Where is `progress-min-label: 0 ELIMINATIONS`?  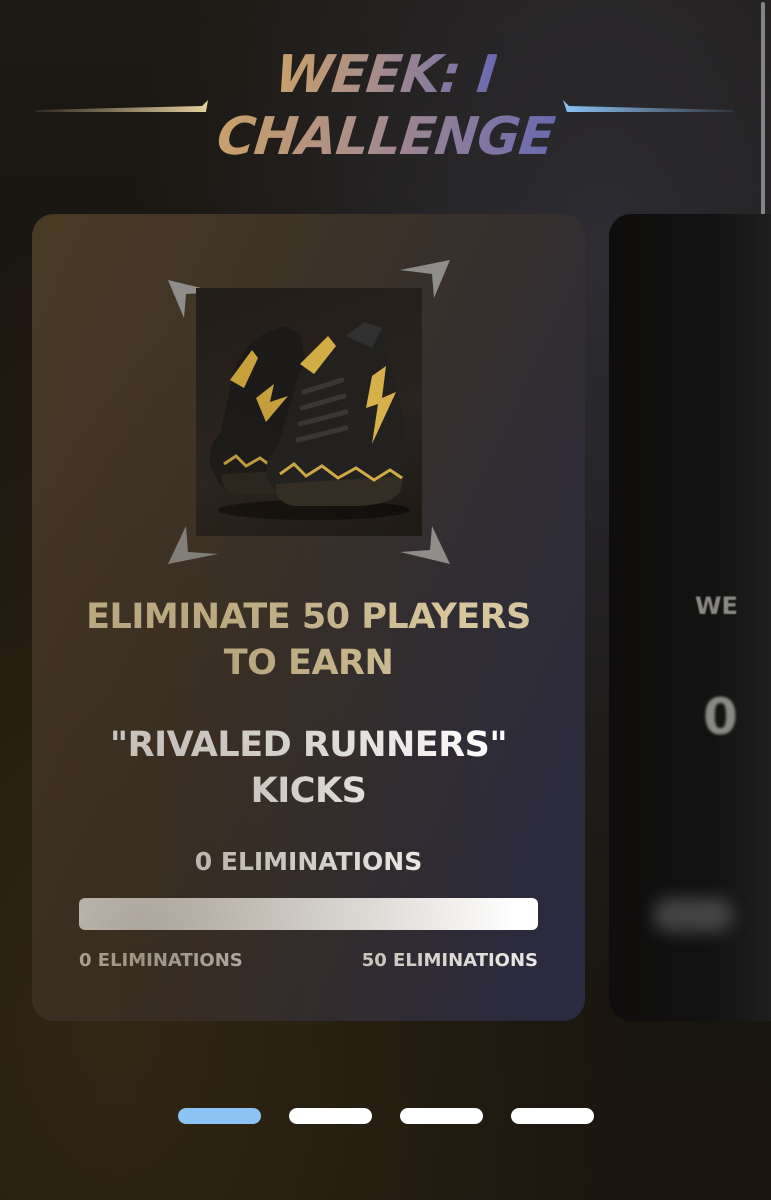
progress-min-label: 0 ELIMINATIONS is located at coordinates (161, 960).